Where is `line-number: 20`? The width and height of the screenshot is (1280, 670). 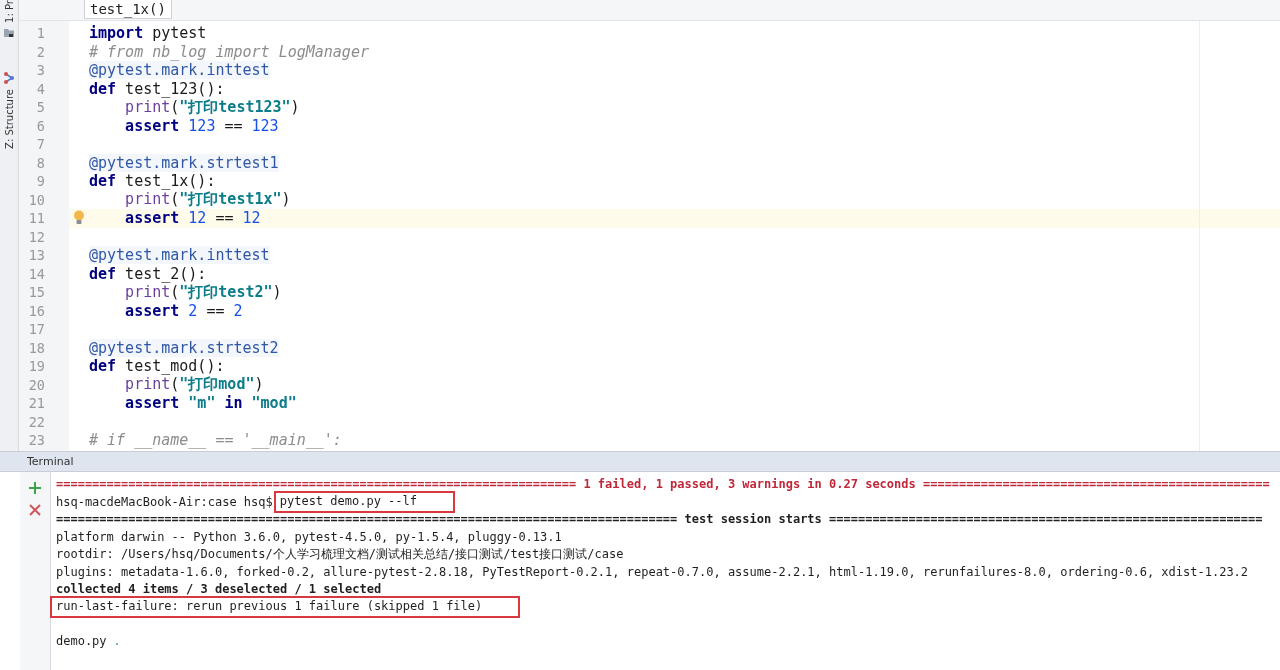 line-number: 20 is located at coordinates (36, 384).